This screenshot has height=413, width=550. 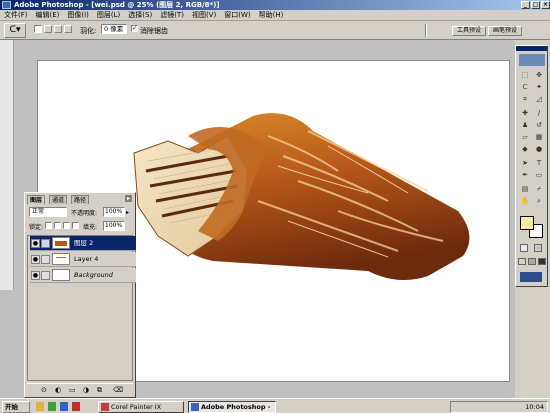 I want to click on menu-help: 帮助(H), so click(x=271, y=15).